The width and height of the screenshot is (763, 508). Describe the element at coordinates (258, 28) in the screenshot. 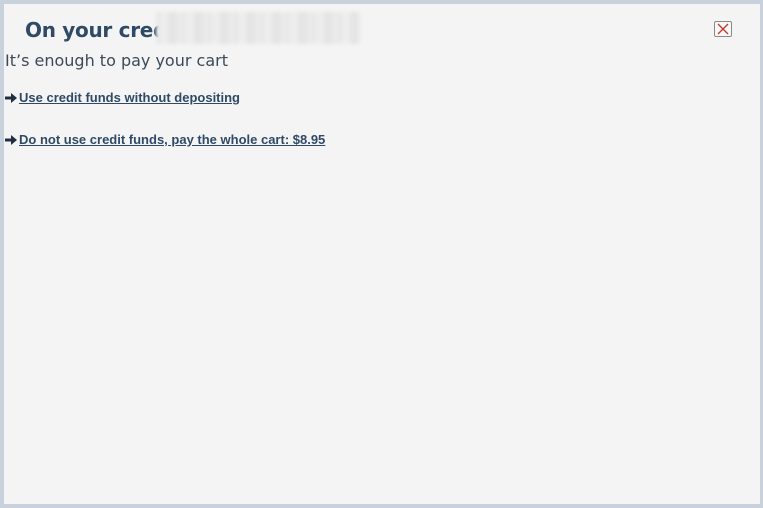

I see `redacted-amount` at that location.